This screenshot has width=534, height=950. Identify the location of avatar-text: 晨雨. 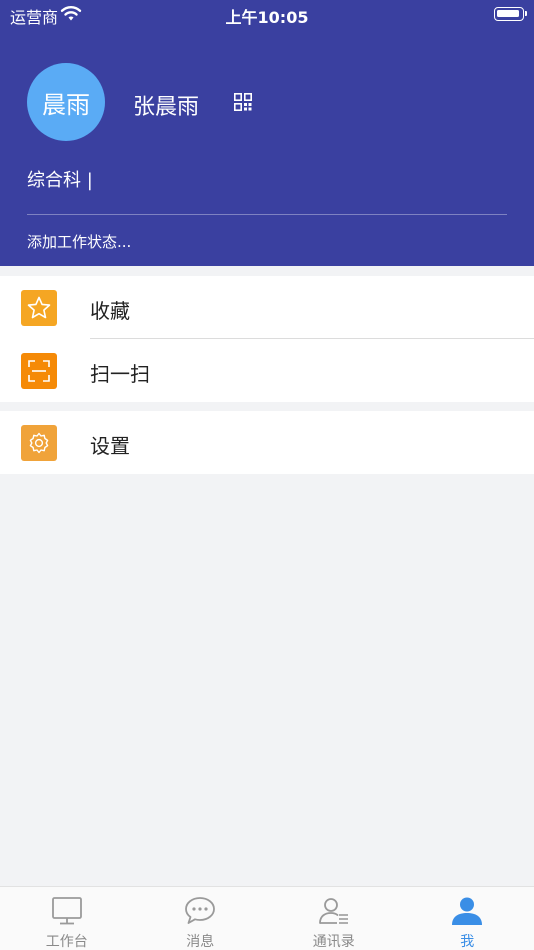
(66, 104).